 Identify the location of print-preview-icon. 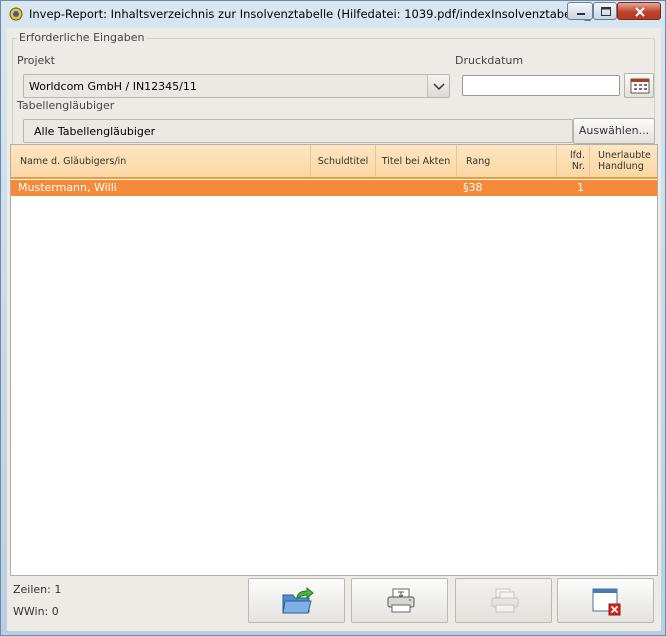
(505, 600).